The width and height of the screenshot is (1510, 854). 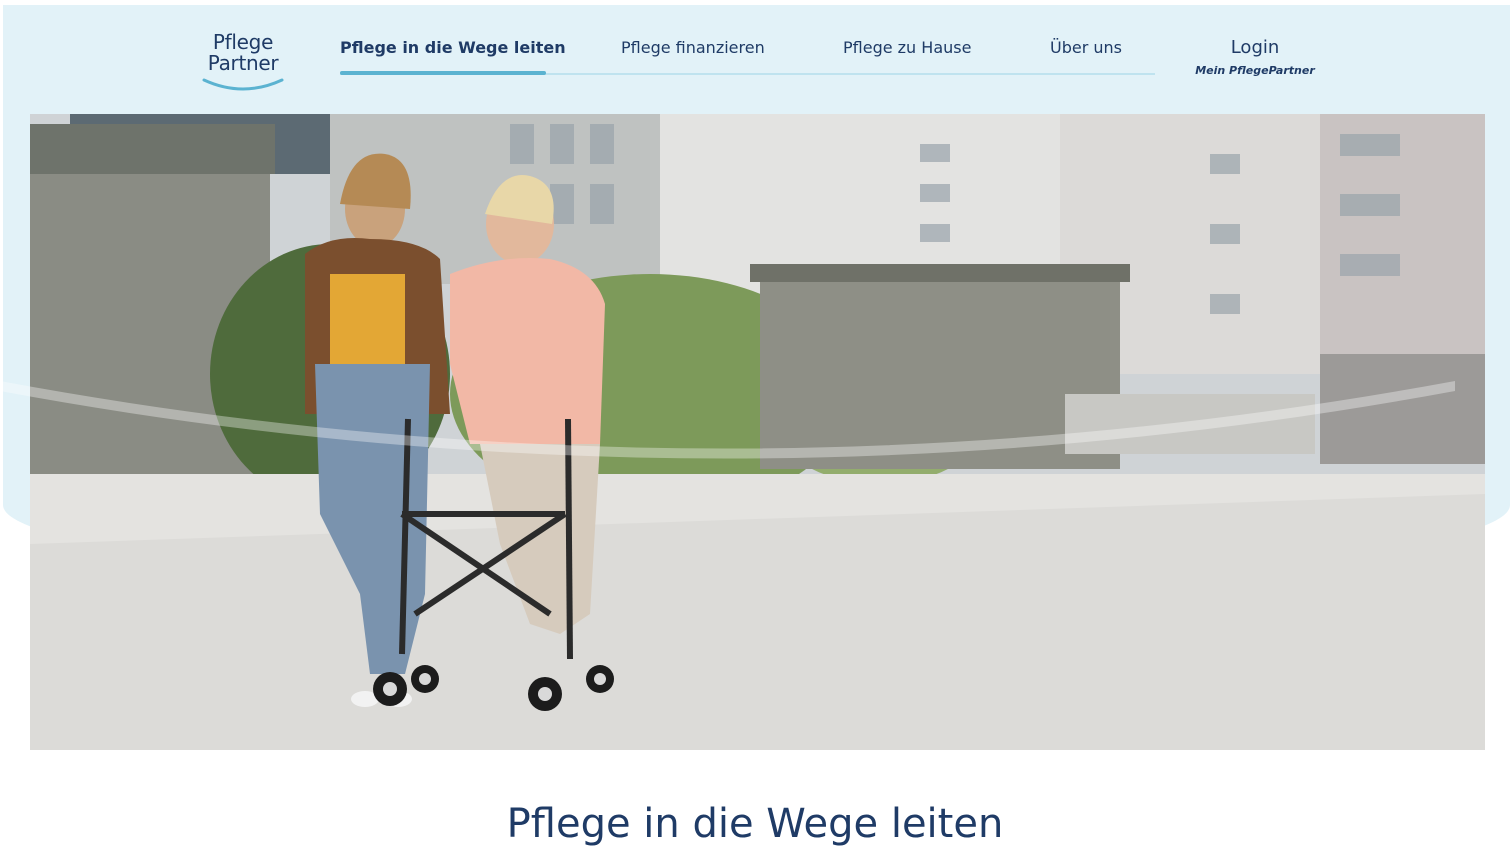 What do you see at coordinates (1255, 47) in the screenshot?
I see `login-label: Login` at bounding box center [1255, 47].